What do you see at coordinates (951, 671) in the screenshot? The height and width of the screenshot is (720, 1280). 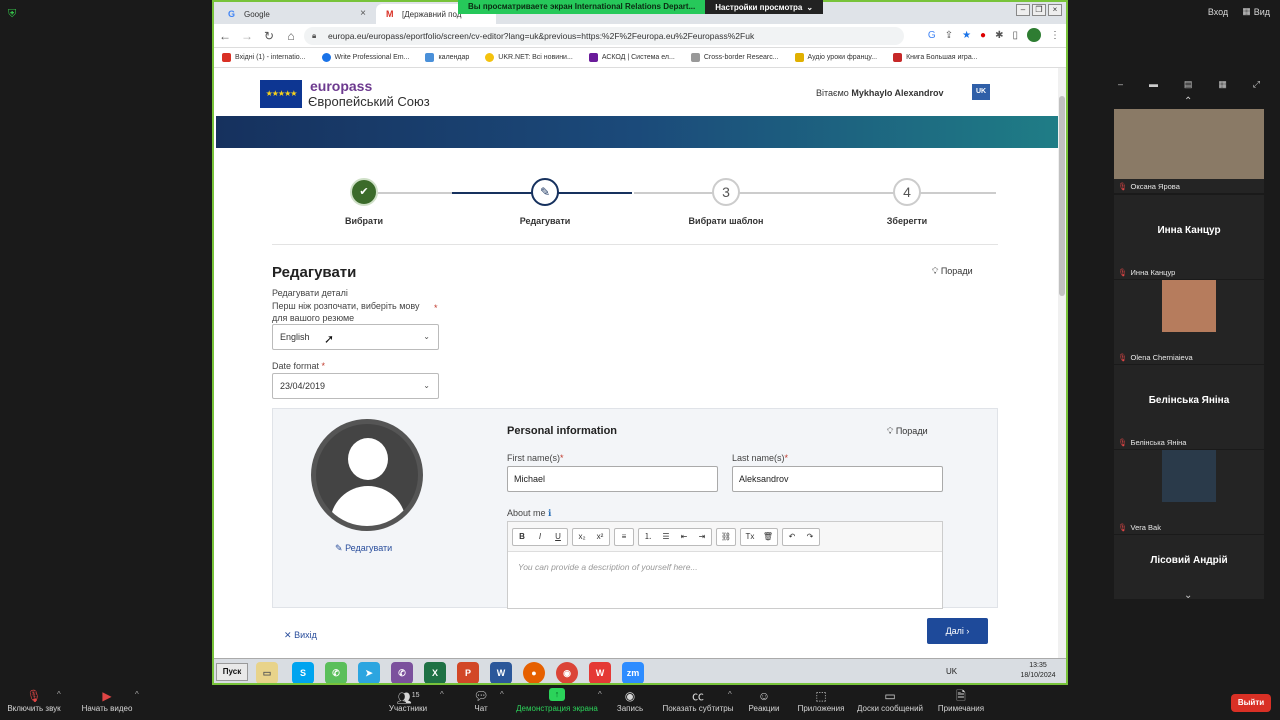 I see `keyboard-language: UK` at bounding box center [951, 671].